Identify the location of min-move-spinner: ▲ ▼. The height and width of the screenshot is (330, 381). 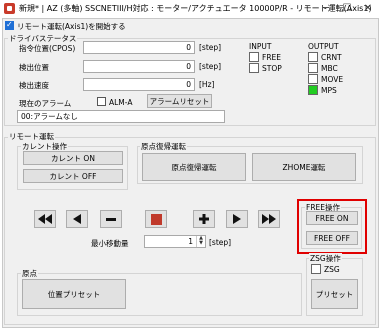
(200, 241).